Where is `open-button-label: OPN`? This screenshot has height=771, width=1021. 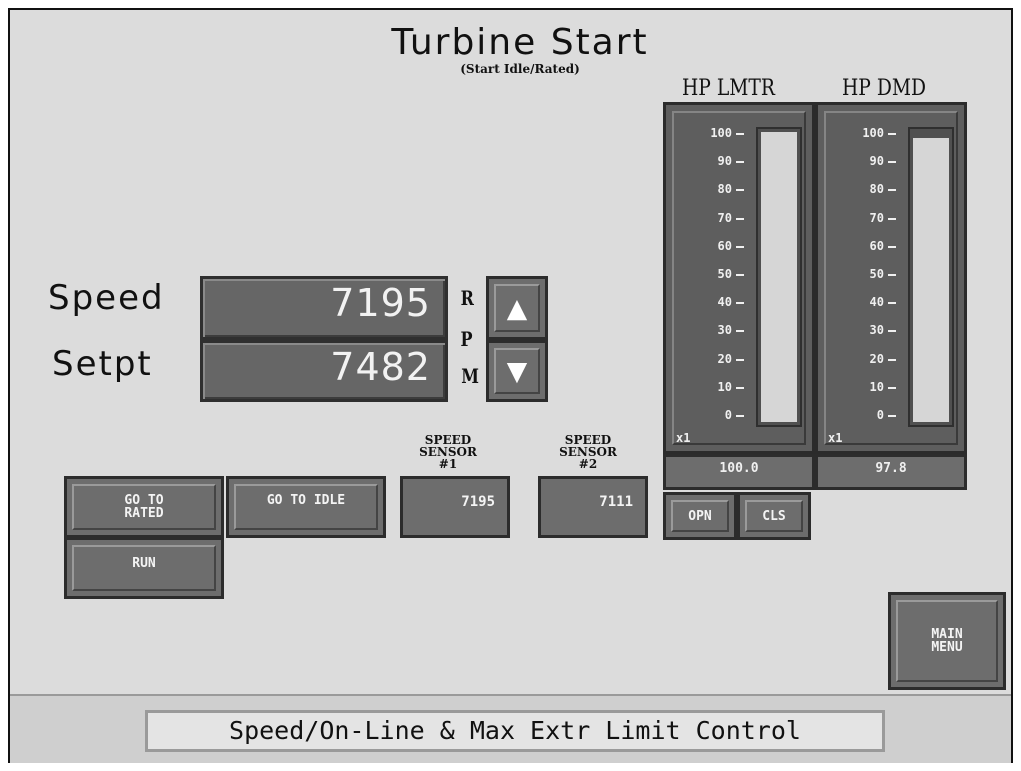 open-button-label: OPN is located at coordinates (700, 516).